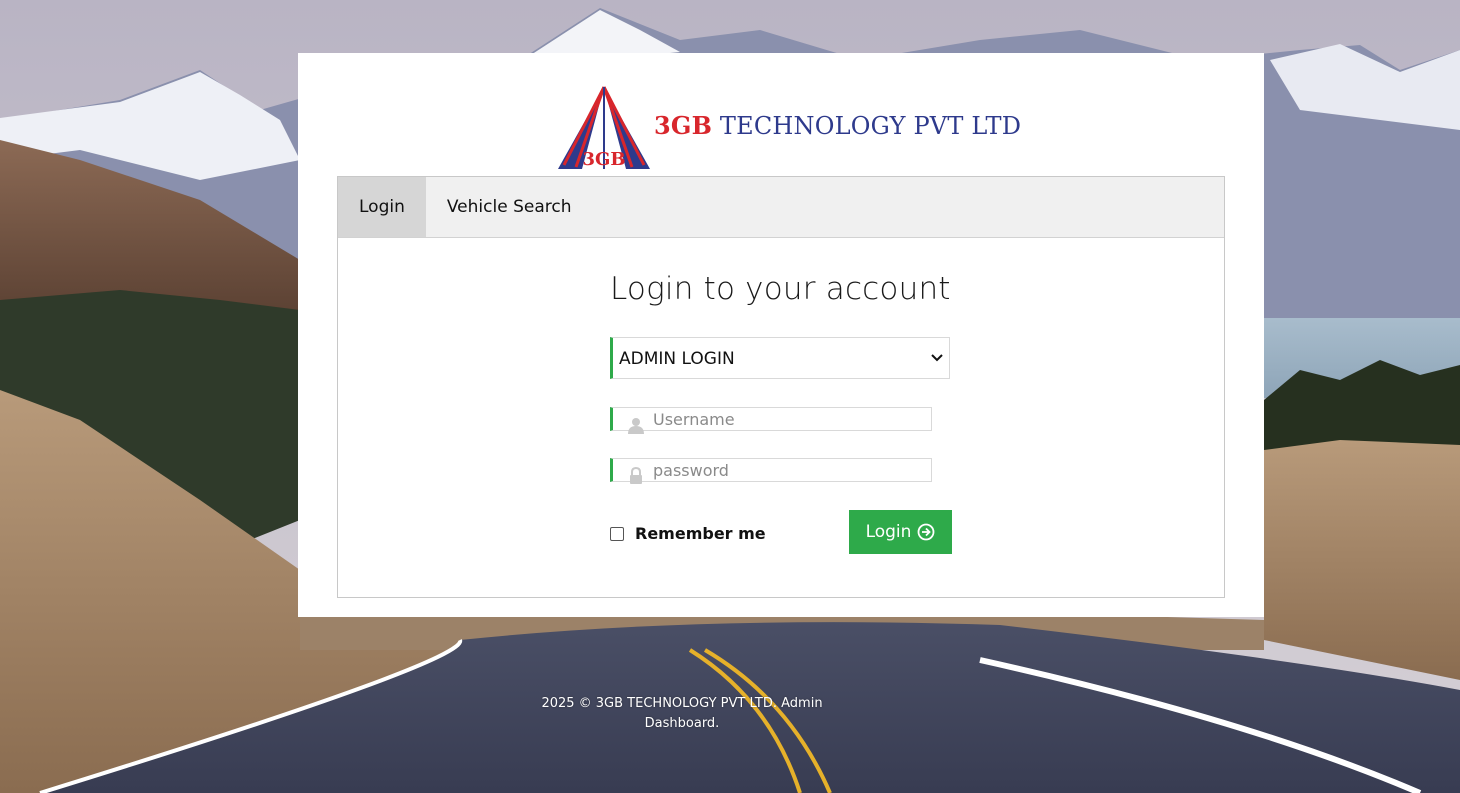 Image resolution: width=1460 pixels, height=793 pixels. What do you see at coordinates (617, 533) in the screenshot?
I see `remember-me-checkbox` at bounding box center [617, 533].